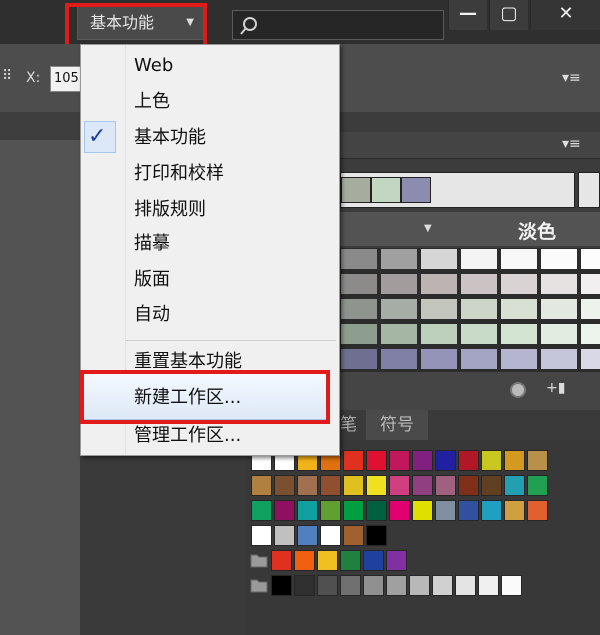 The height and width of the screenshot is (635, 600). Describe the element at coordinates (428, 228) in the screenshot. I see `chevron-down-icon: ▼` at that location.